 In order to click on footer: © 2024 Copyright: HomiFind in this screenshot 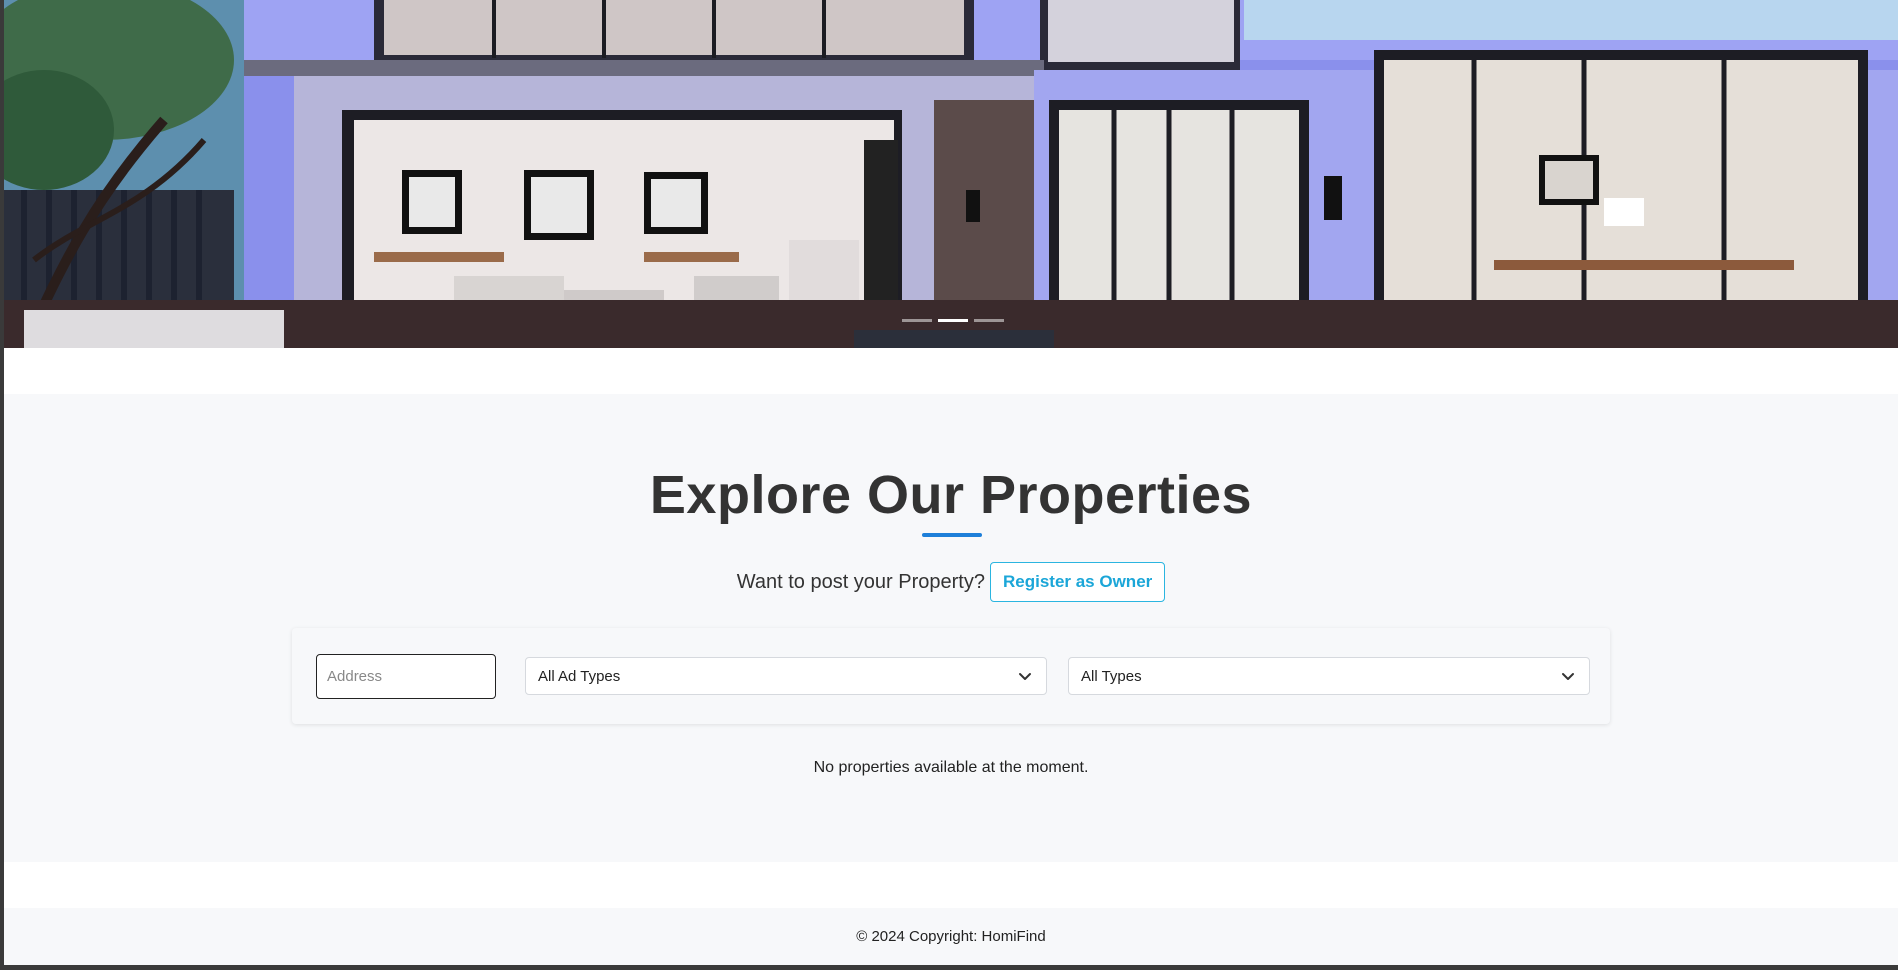, I will do `click(951, 936)`.